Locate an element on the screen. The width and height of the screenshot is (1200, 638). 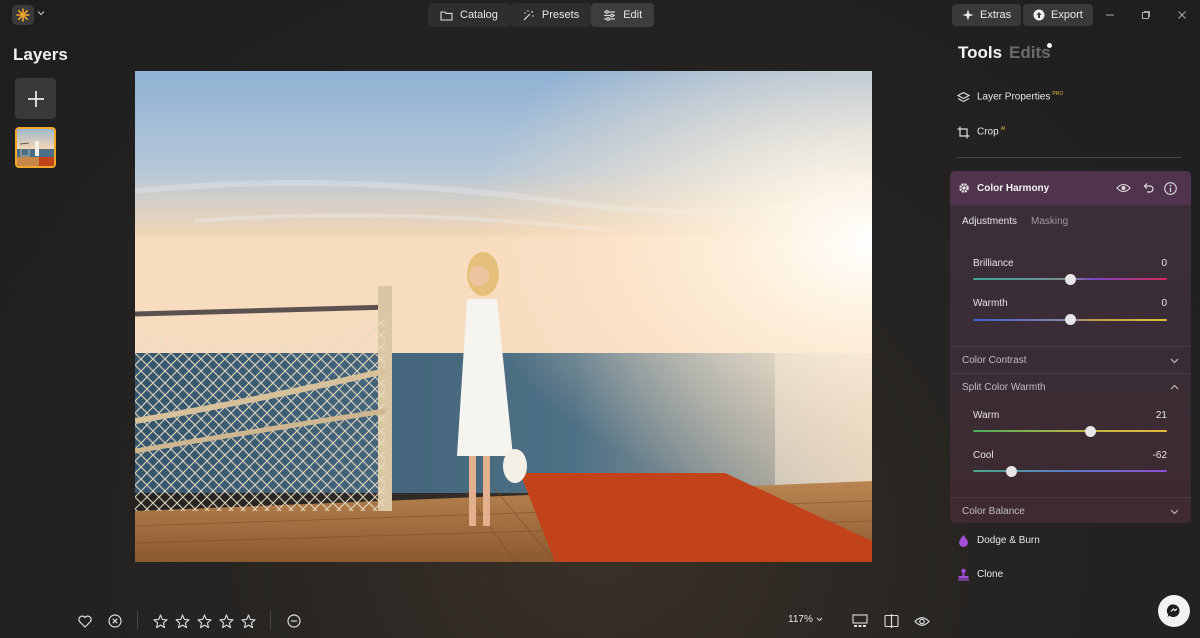
tool-layer-properties: Layer Properties PRO is located at coordinates (1010, 97).